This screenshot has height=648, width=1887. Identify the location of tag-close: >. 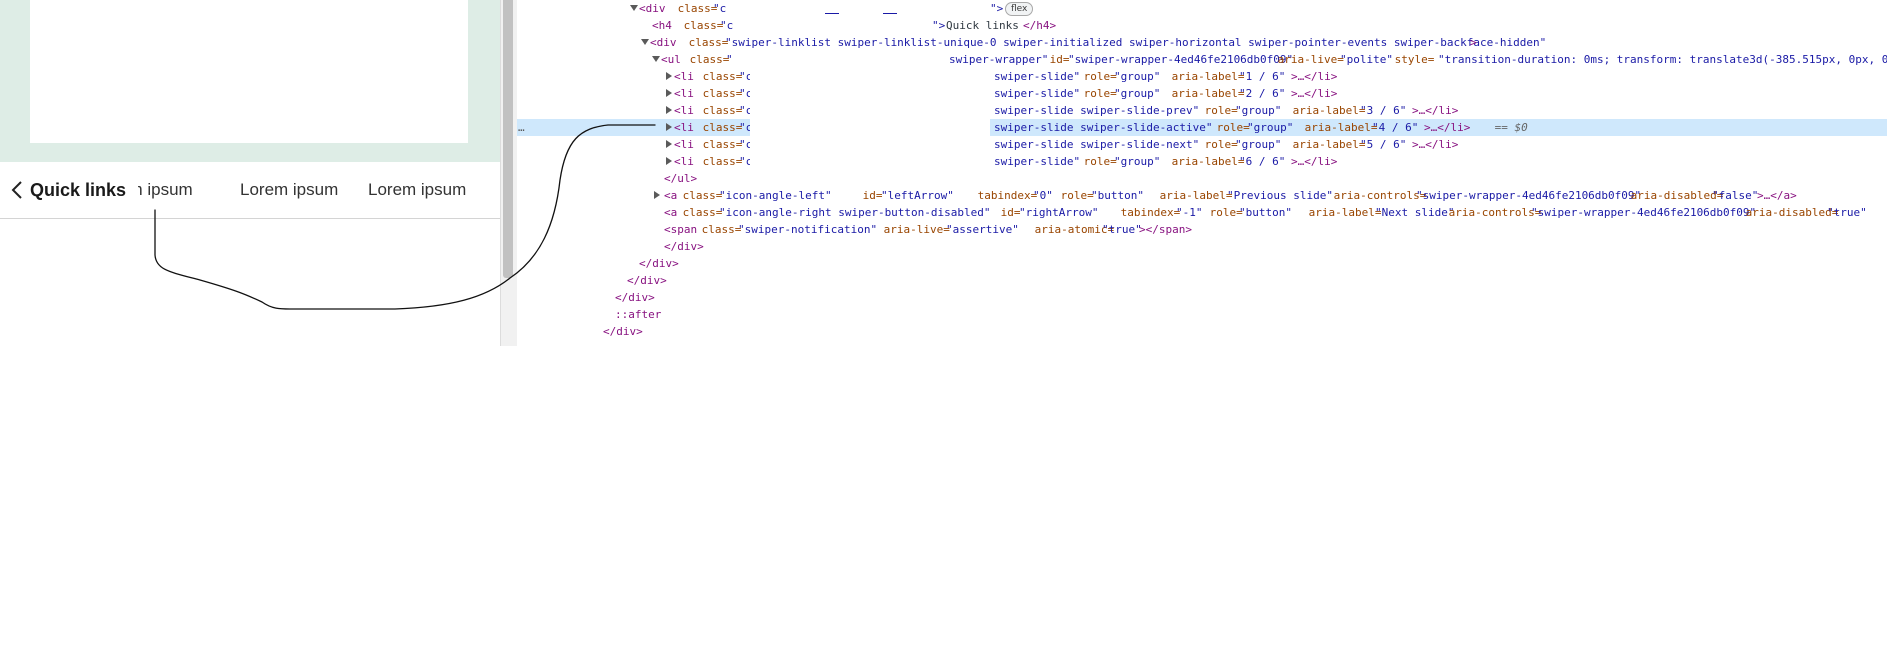
(1473, 42).